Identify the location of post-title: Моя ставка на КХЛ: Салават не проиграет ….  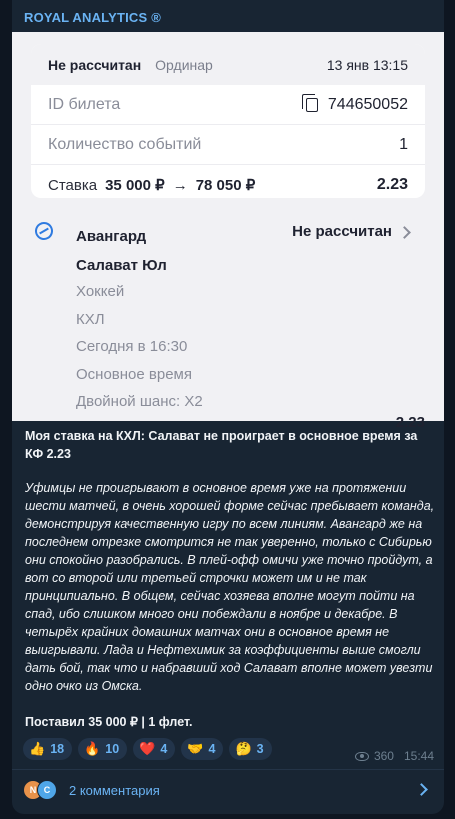
(221, 445).